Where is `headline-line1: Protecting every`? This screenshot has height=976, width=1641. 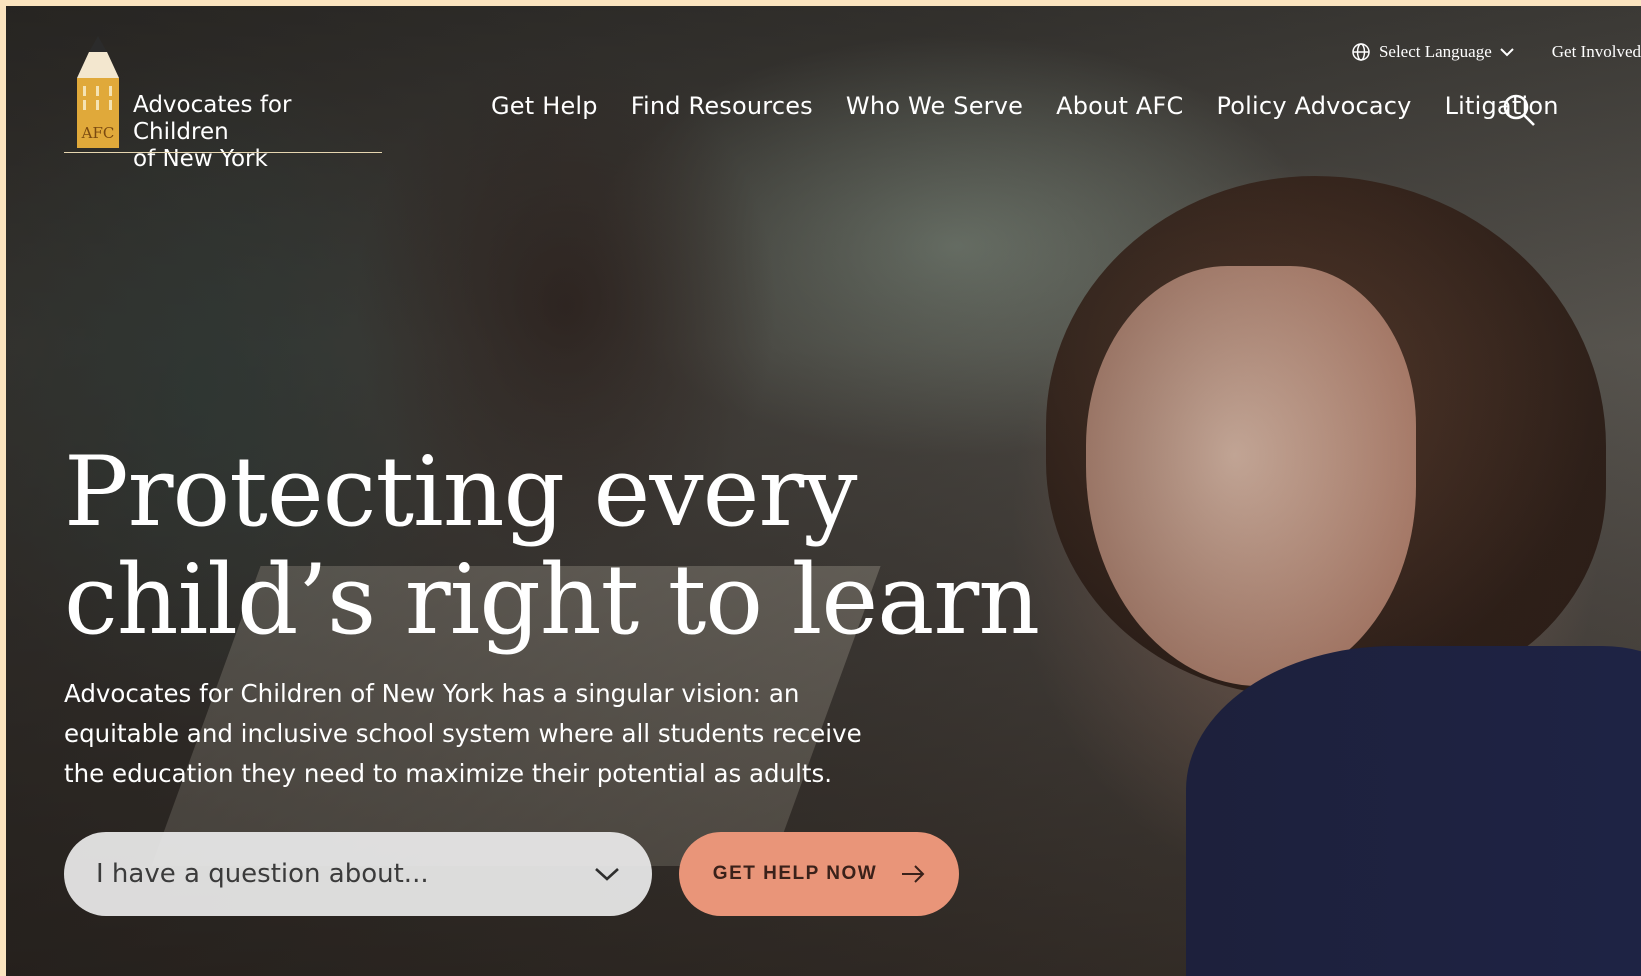 headline-line1: Protecting every is located at coordinates (460, 492).